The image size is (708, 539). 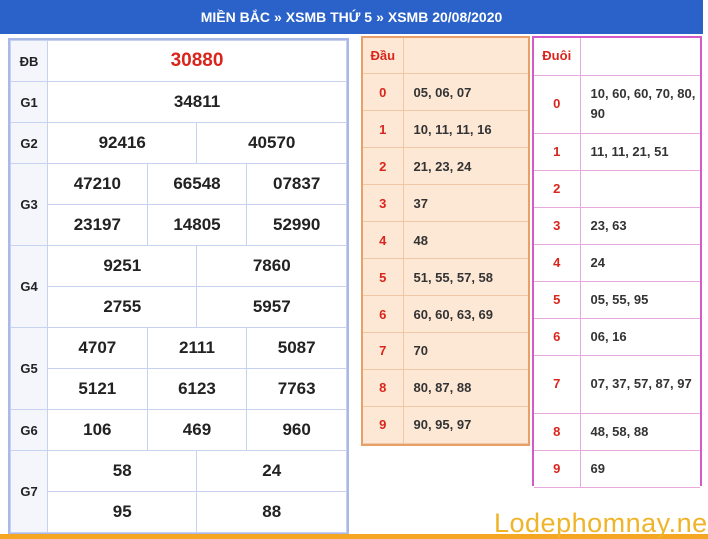 What do you see at coordinates (640, 189) in the screenshot?
I see `duoi-value` at bounding box center [640, 189].